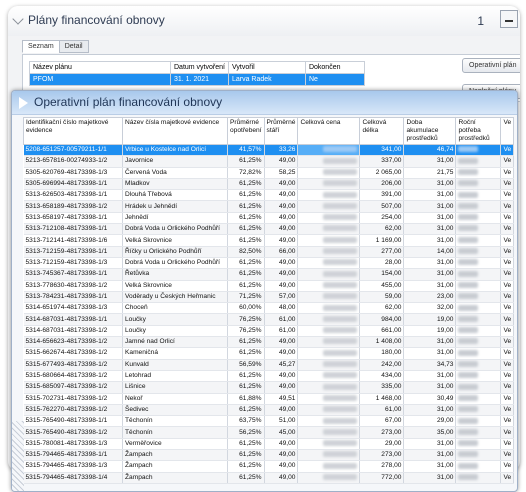 The width and height of the screenshot is (526, 492). Describe the element at coordinates (491, 65) in the screenshot. I see `operational-plan-button: Operativní plán` at that location.